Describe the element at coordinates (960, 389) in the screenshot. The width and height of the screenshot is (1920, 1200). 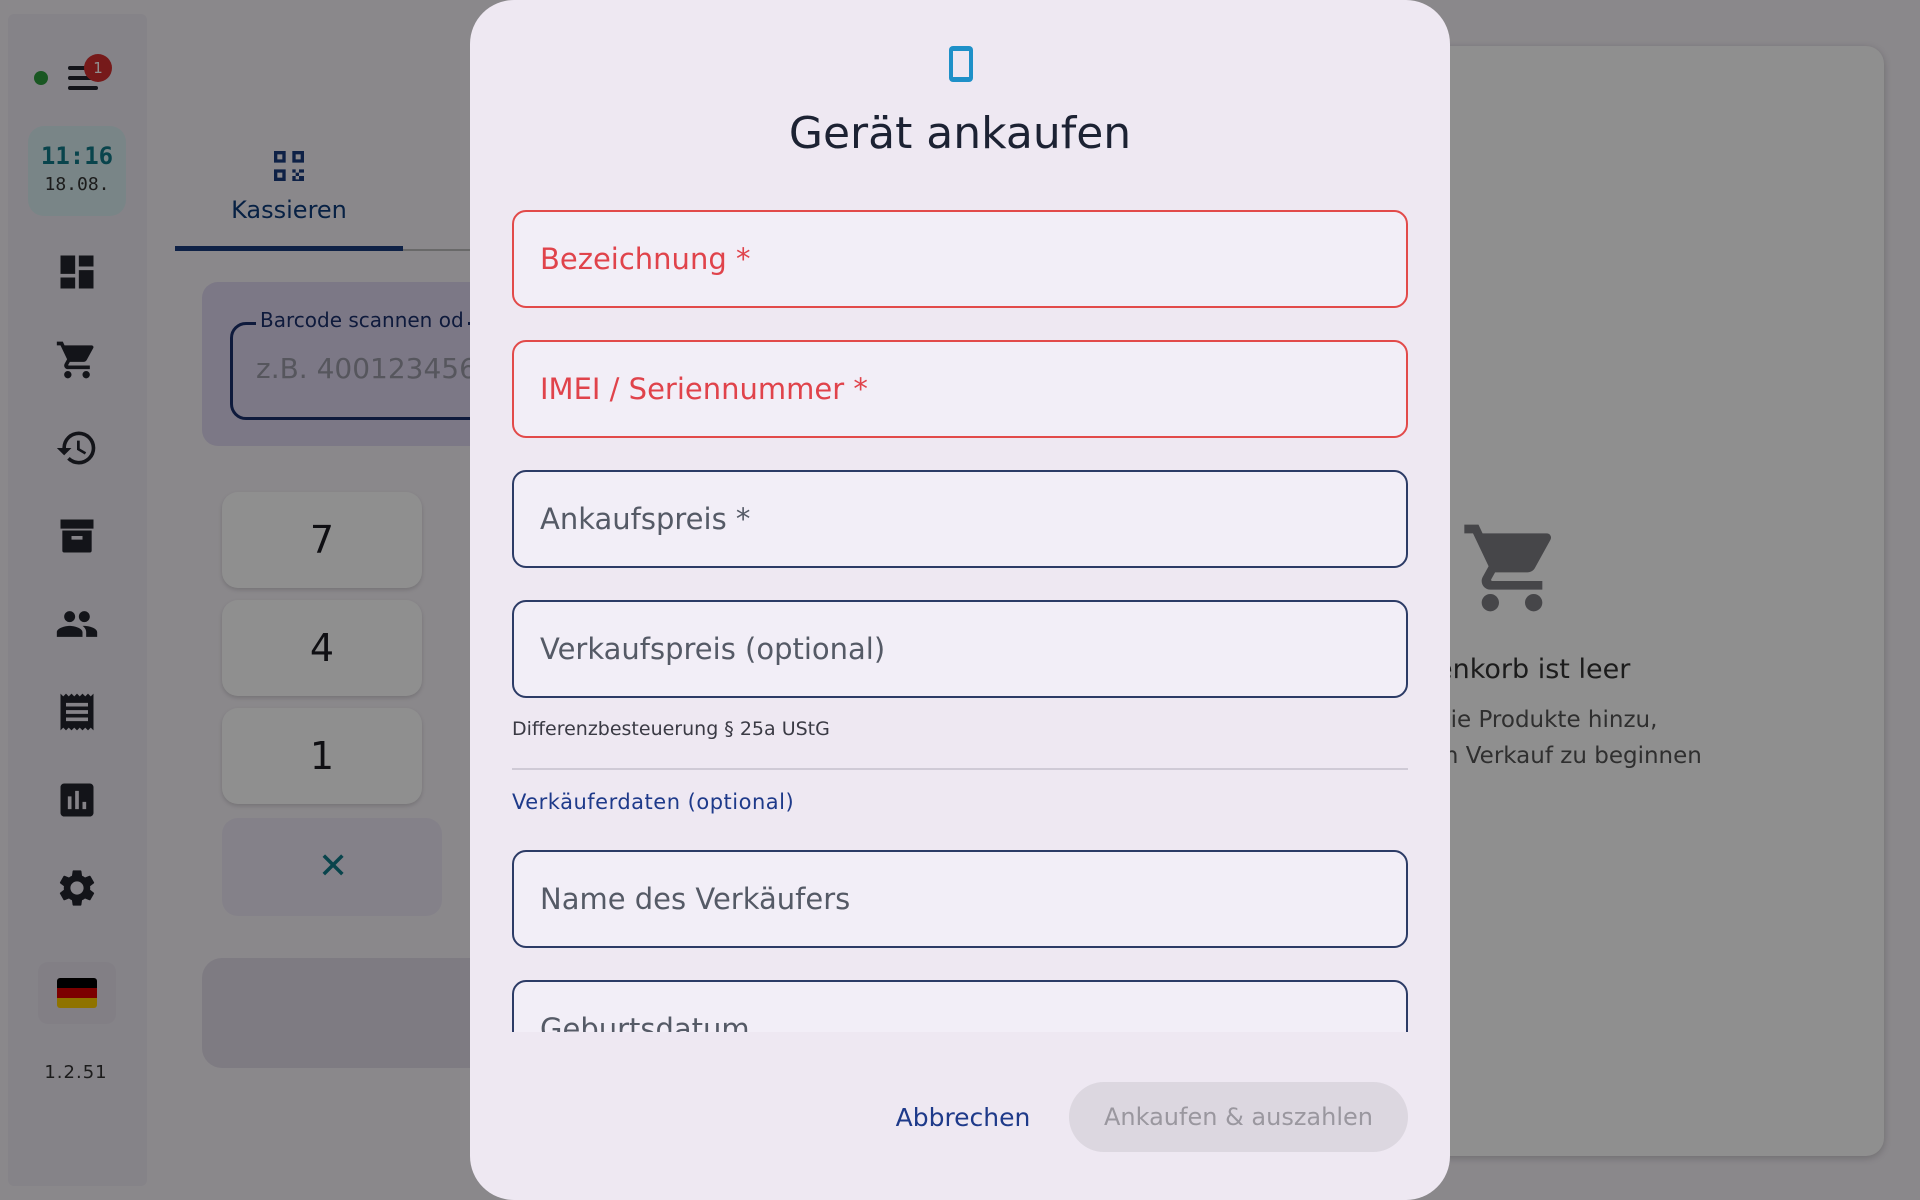
I see `imei-field: IMEI / Seriennummer *` at that location.